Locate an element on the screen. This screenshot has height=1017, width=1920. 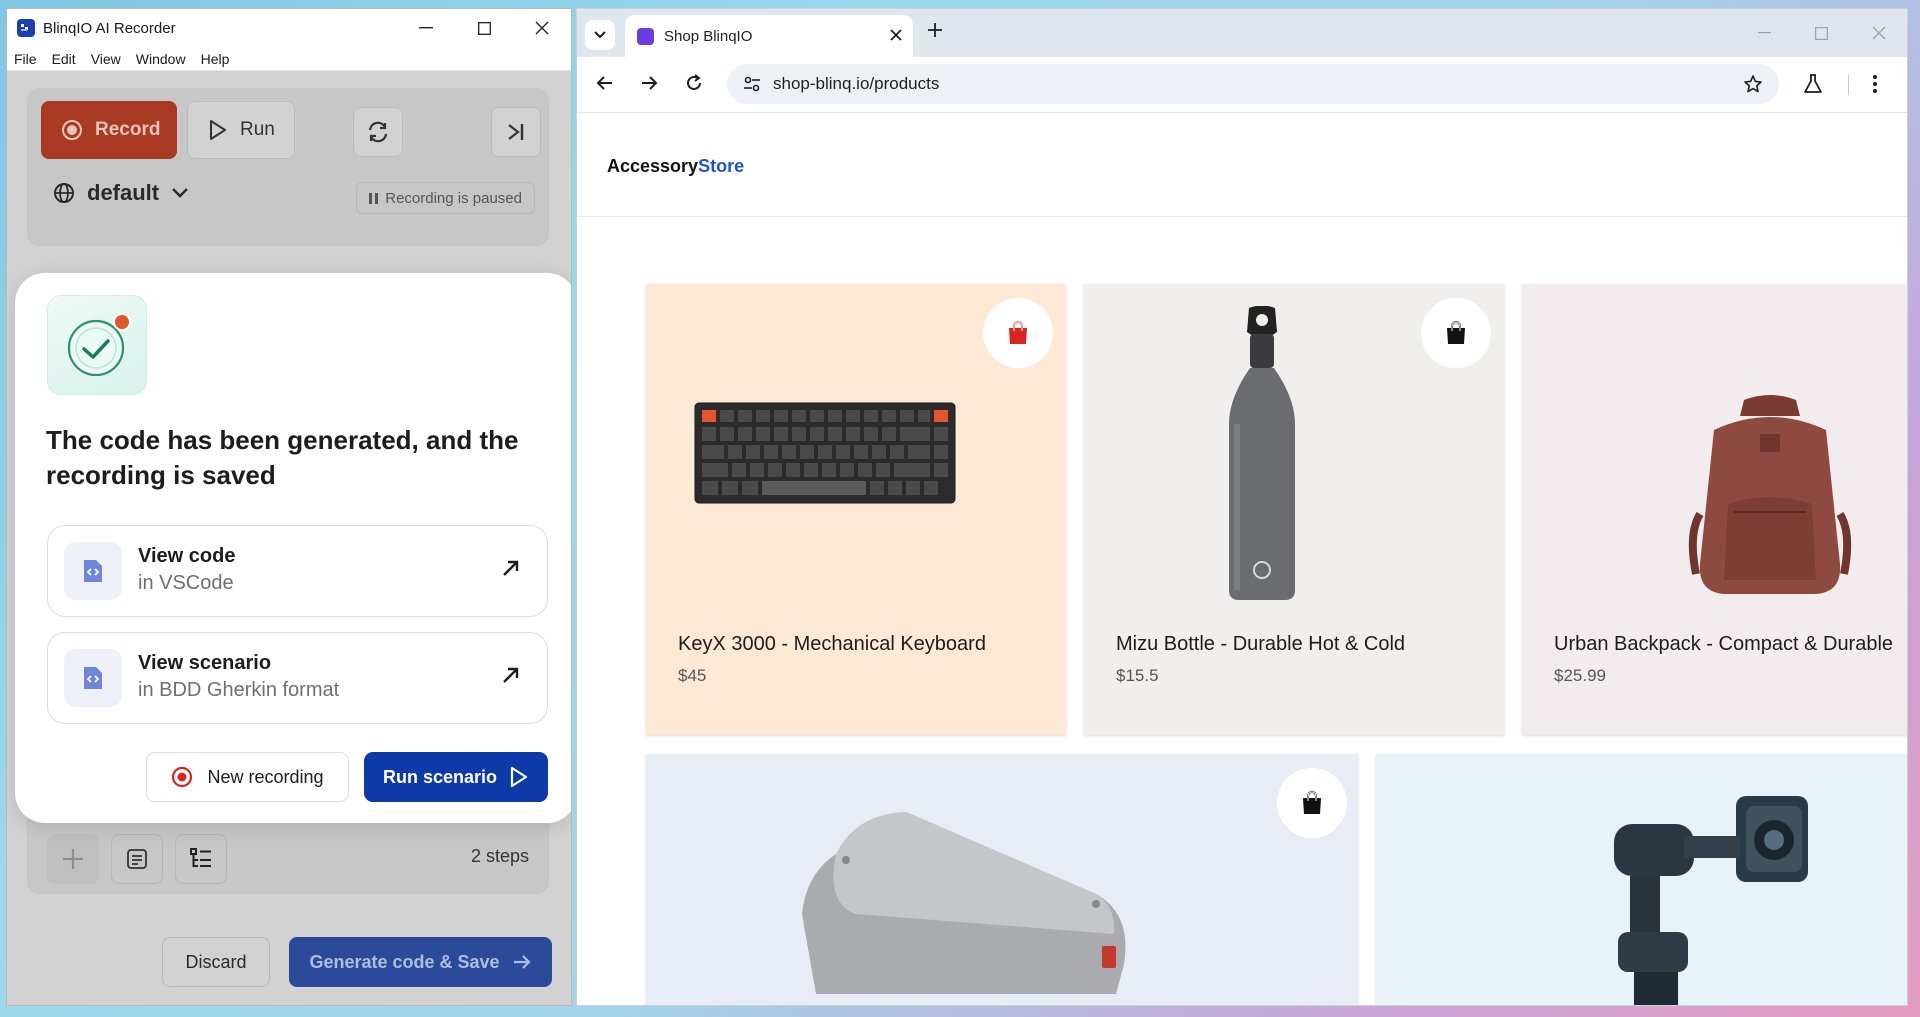
refresh-icon is located at coordinates (378, 132).